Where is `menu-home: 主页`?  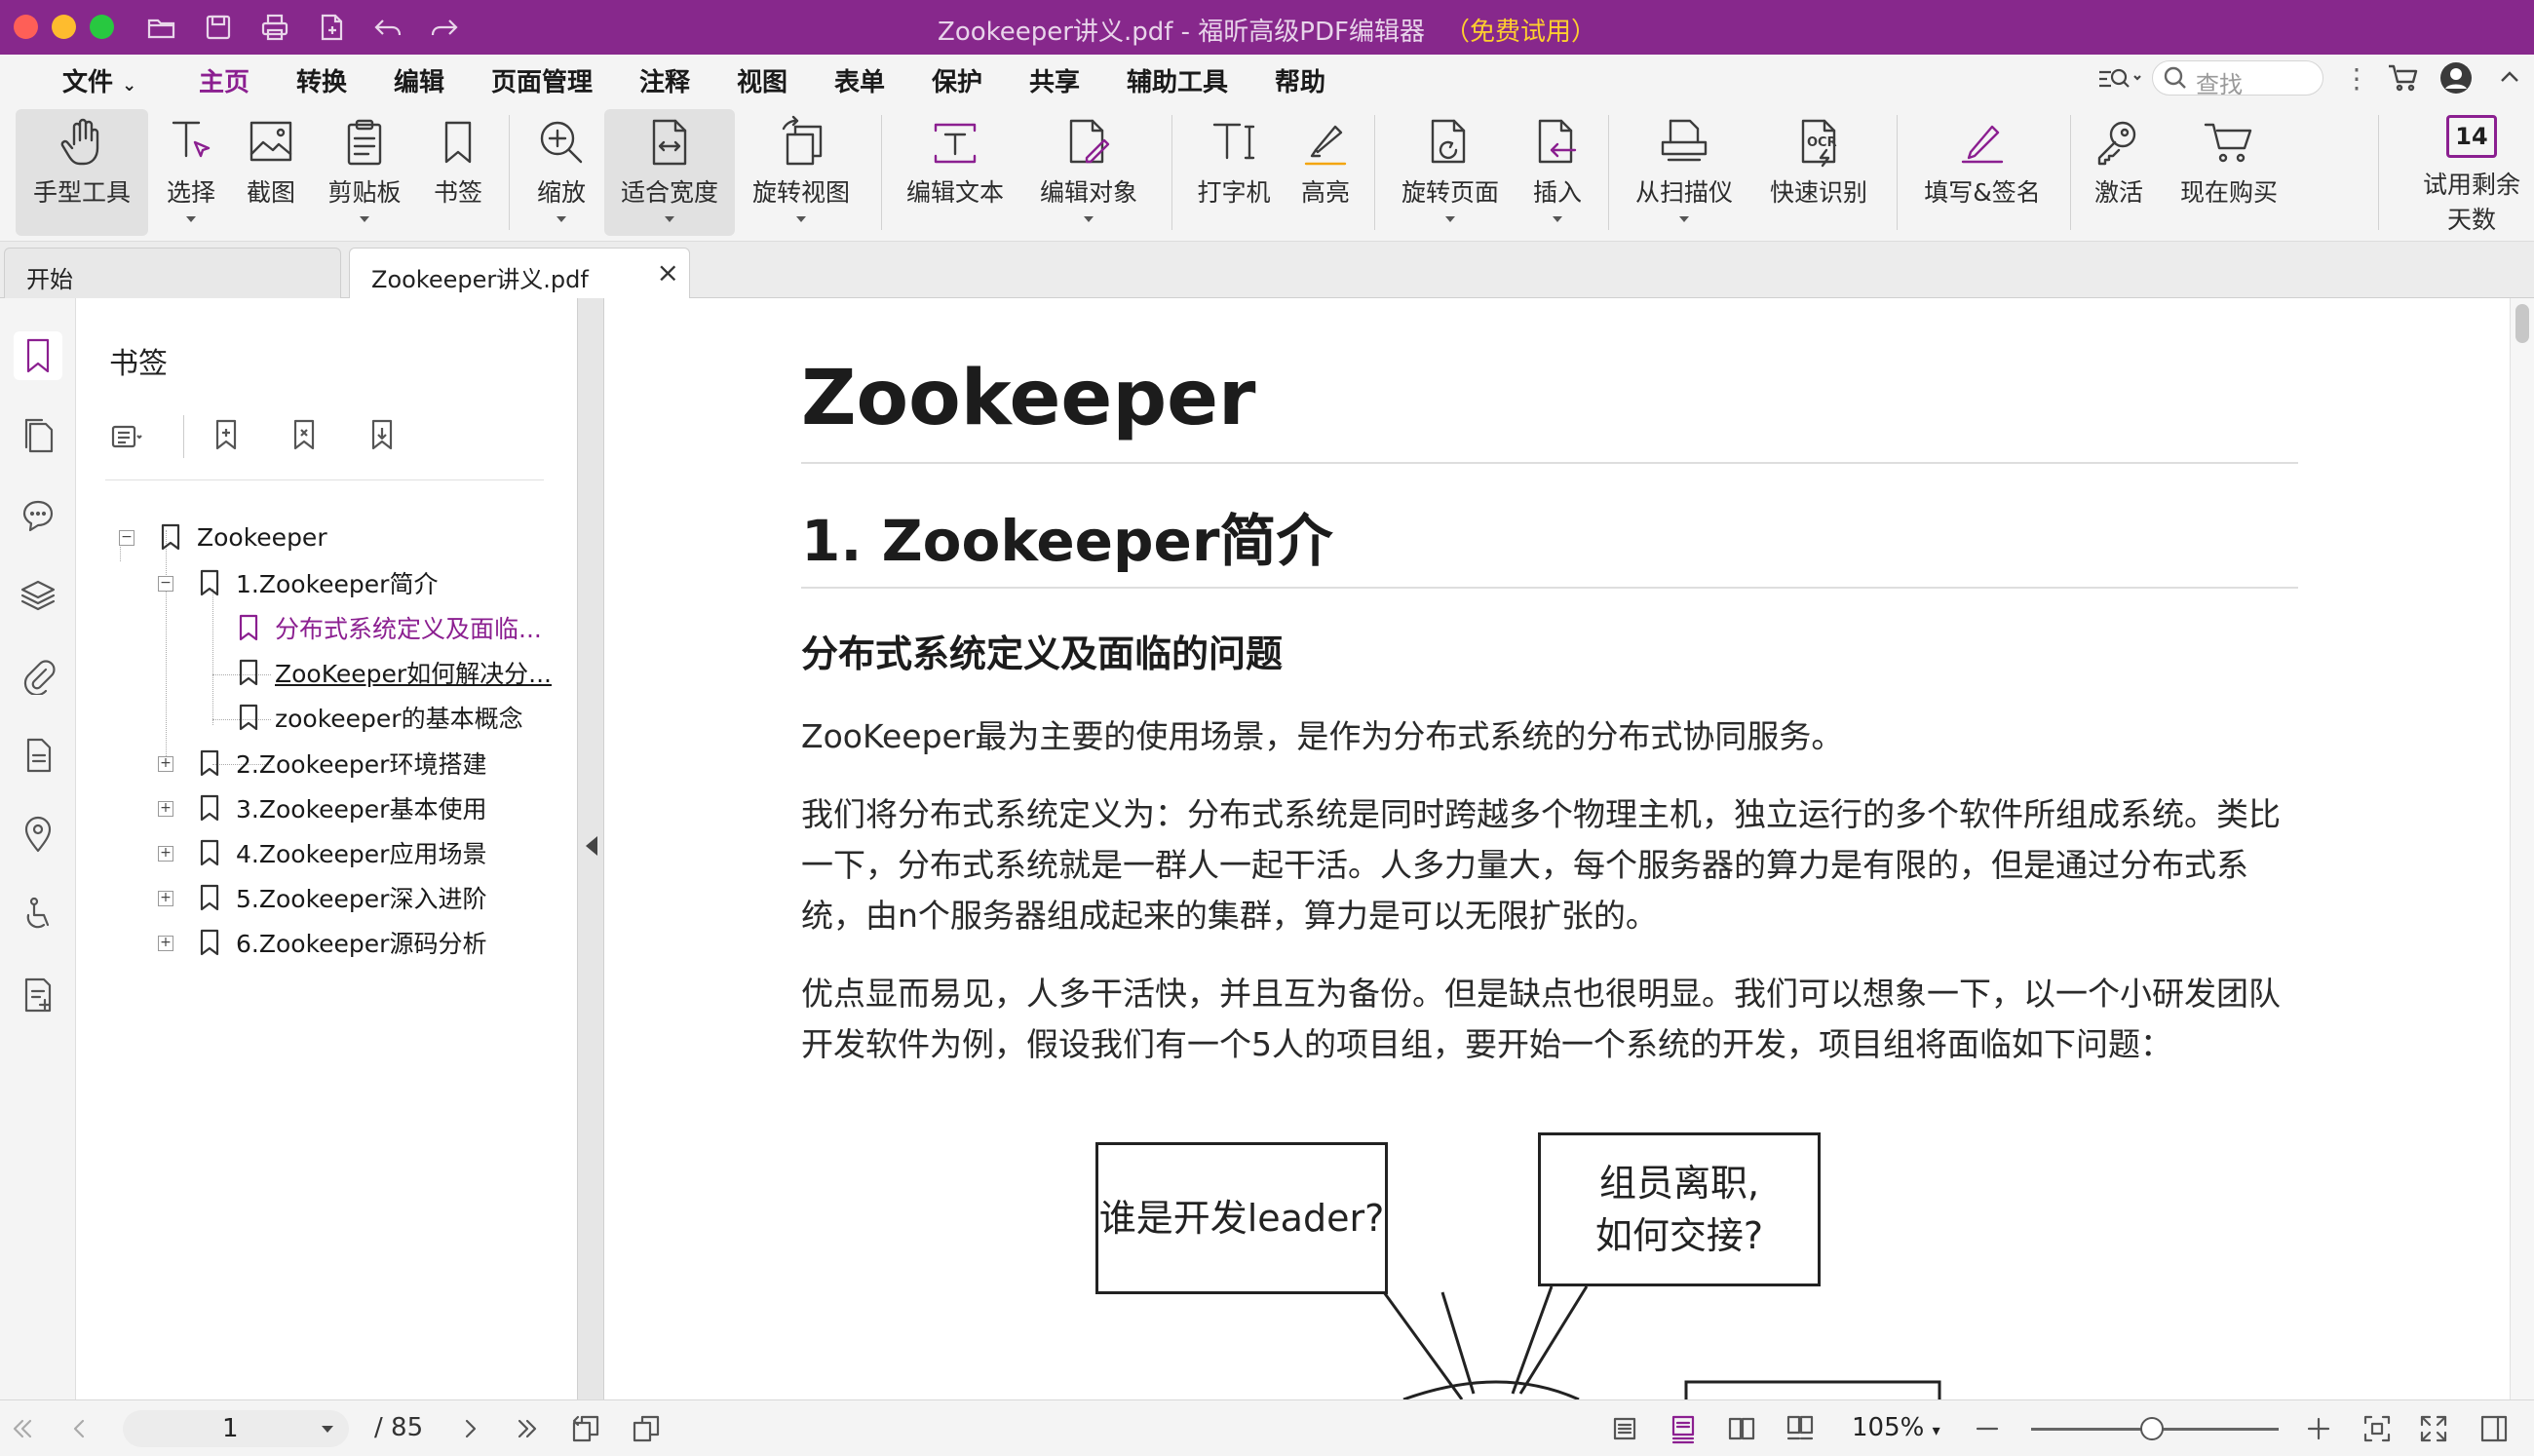 menu-home: 主页 is located at coordinates (224, 85).